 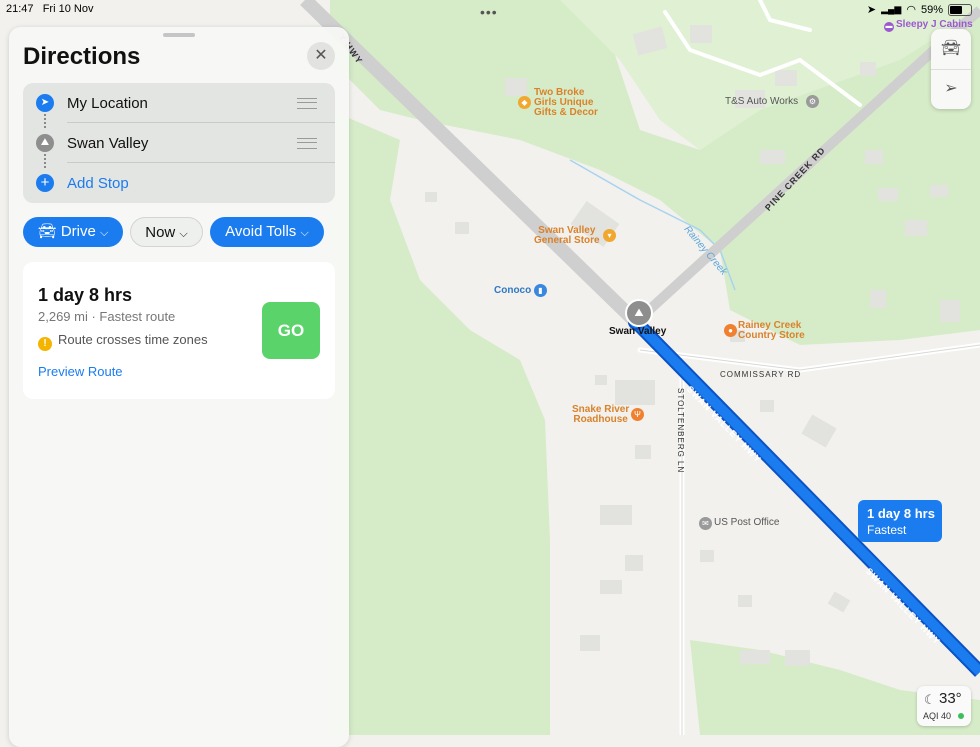 I want to click on stop-swan-valley: ⛰ Swan Valley, so click(x=179, y=143).